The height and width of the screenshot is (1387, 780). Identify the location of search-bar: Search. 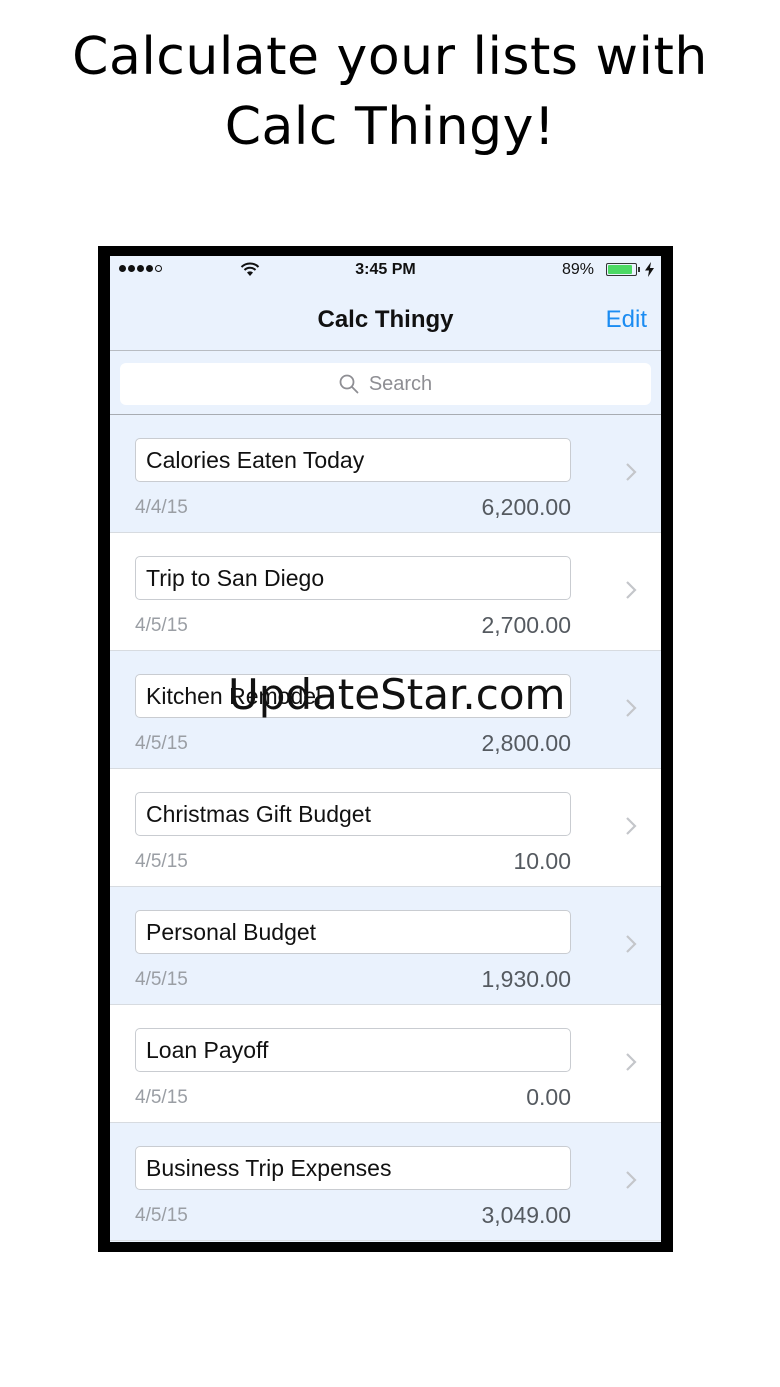
(385, 383).